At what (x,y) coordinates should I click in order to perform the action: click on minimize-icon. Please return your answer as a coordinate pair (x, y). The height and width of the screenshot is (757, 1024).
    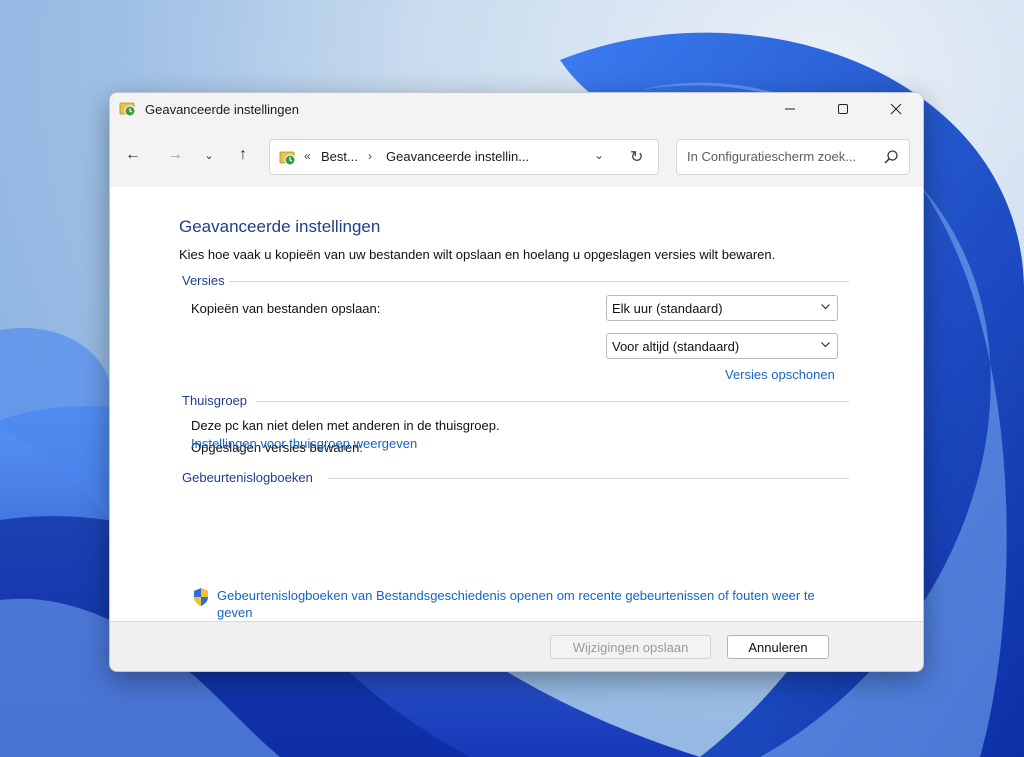
    Looking at the image, I should click on (790, 109).